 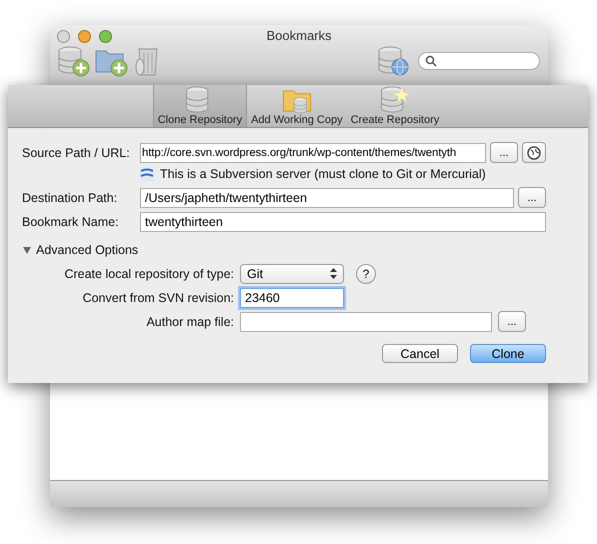 What do you see at coordinates (420, 353) in the screenshot?
I see `cancel-button: Cancel` at bounding box center [420, 353].